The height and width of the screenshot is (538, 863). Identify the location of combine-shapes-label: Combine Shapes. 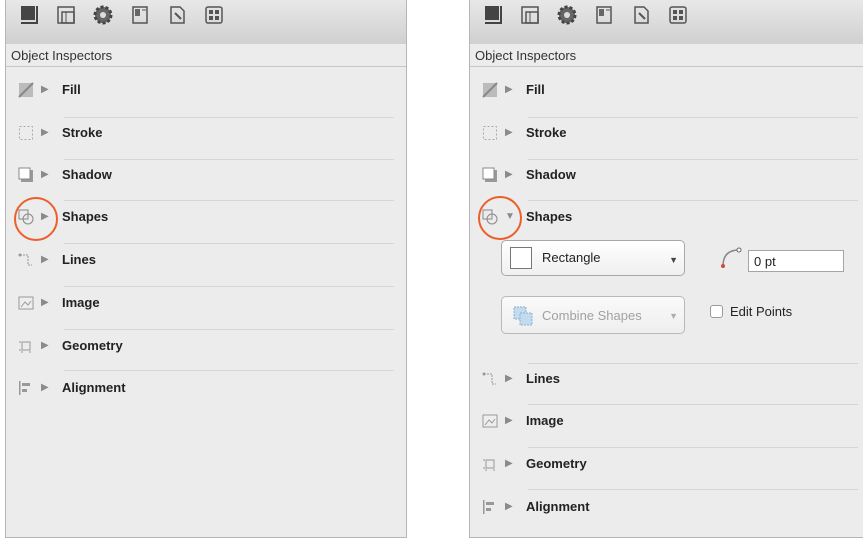
(592, 315).